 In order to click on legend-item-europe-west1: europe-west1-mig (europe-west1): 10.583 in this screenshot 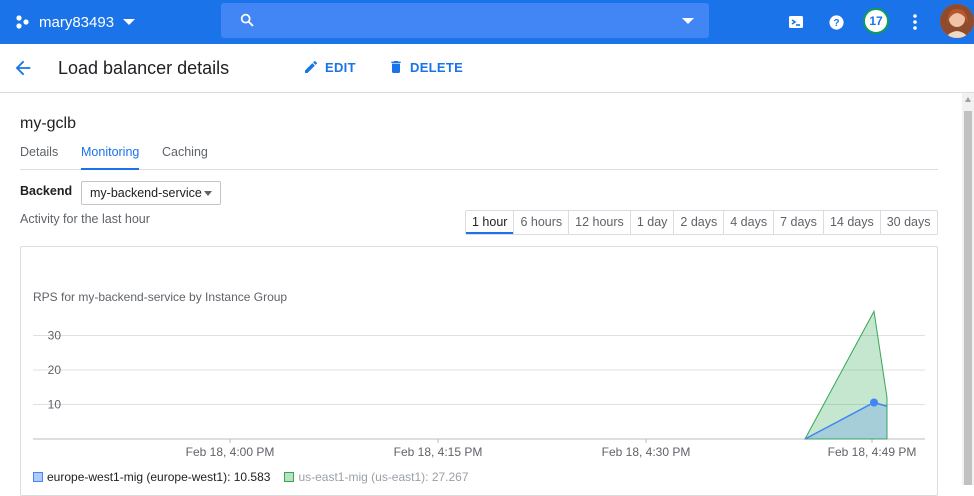, I will do `click(151, 477)`.